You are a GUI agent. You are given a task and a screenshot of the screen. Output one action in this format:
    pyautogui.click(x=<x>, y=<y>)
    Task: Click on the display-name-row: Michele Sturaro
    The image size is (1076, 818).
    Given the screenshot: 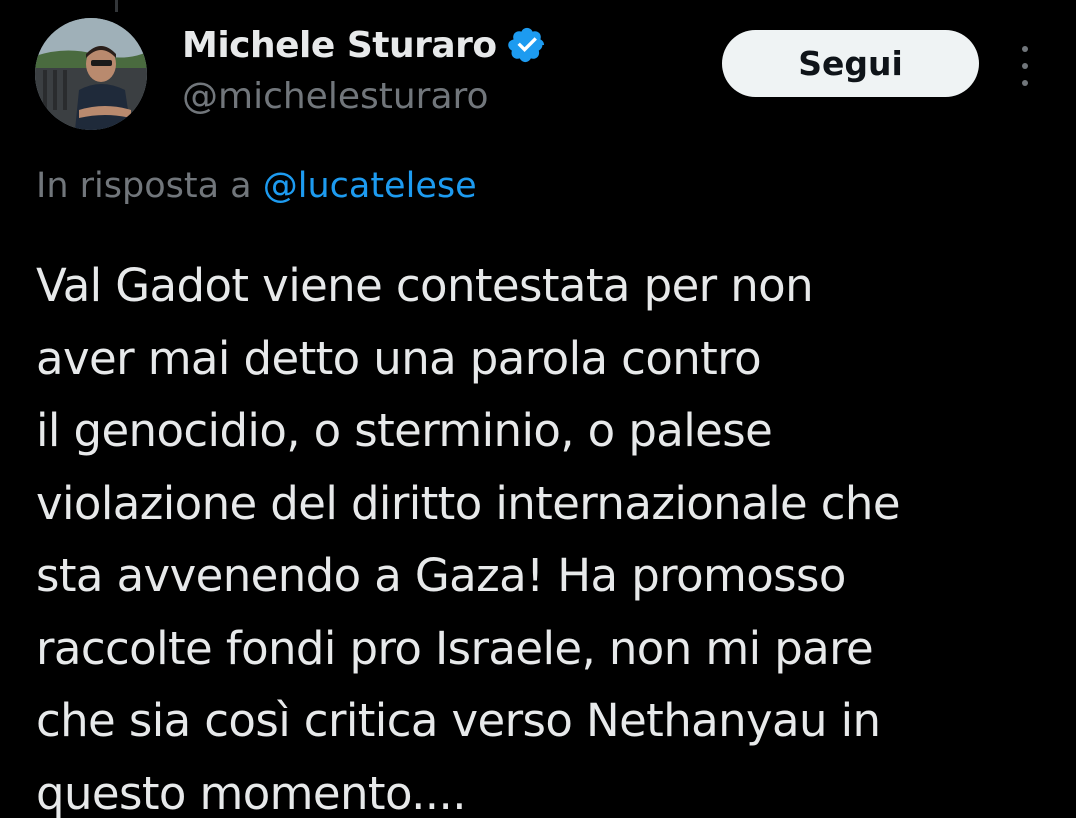 What is the action you would take?
    pyautogui.click(x=364, y=45)
    